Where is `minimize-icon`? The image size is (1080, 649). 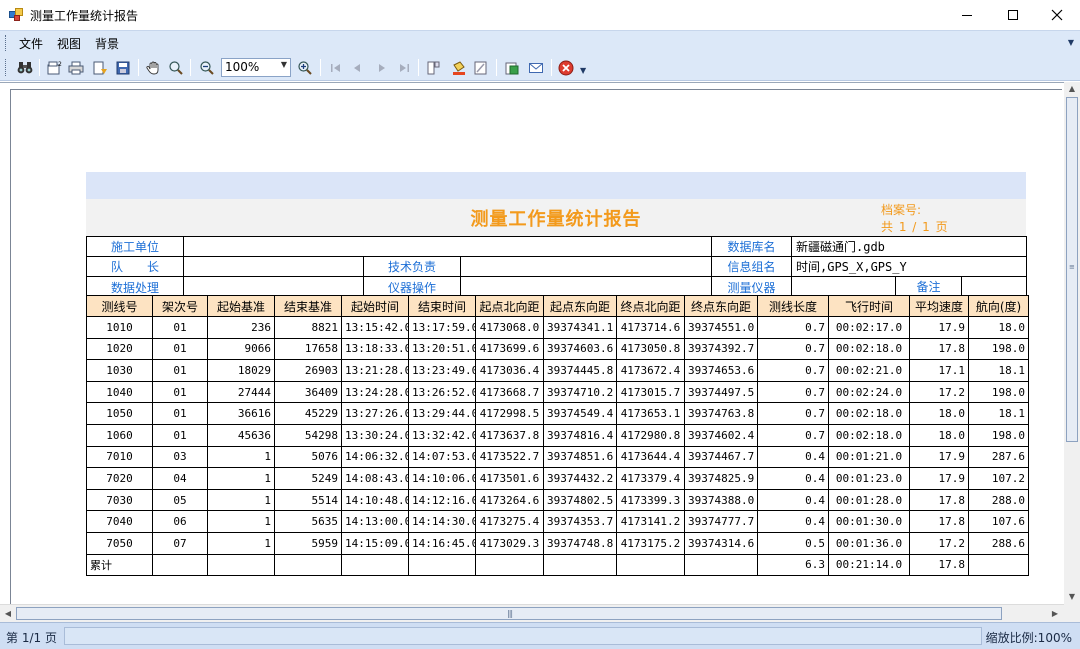 minimize-icon is located at coordinates (967, 15).